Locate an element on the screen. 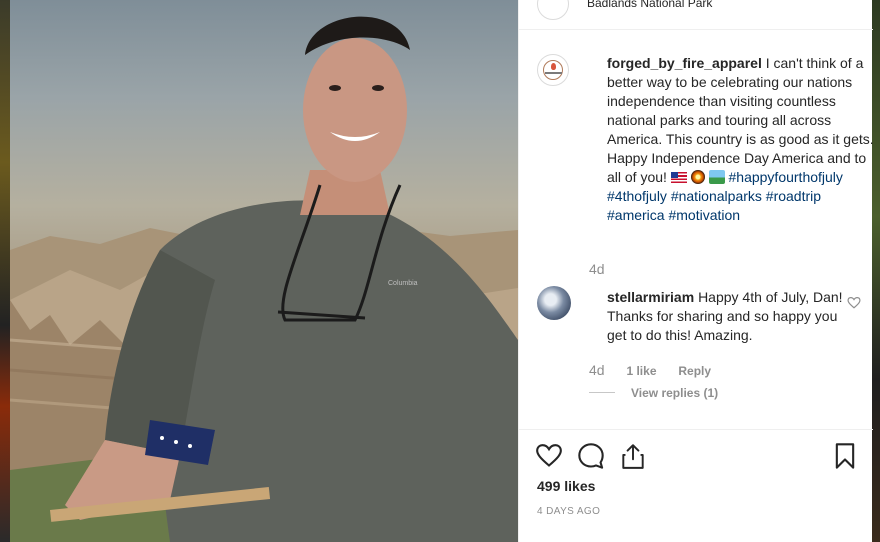  author-avatar is located at coordinates (553, 70).